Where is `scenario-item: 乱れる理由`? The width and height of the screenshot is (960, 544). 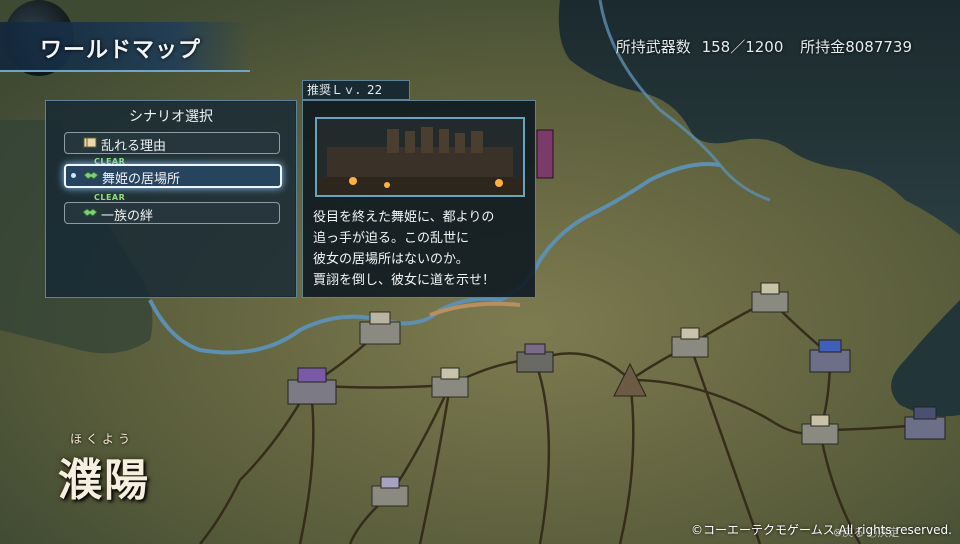 scenario-item: 乱れる理由 is located at coordinates (172, 143).